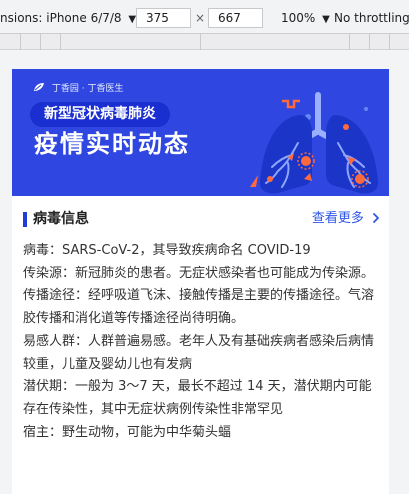 The width and height of the screenshot is (409, 494). I want to click on throttling-select: No throttling, so click(371, 18).